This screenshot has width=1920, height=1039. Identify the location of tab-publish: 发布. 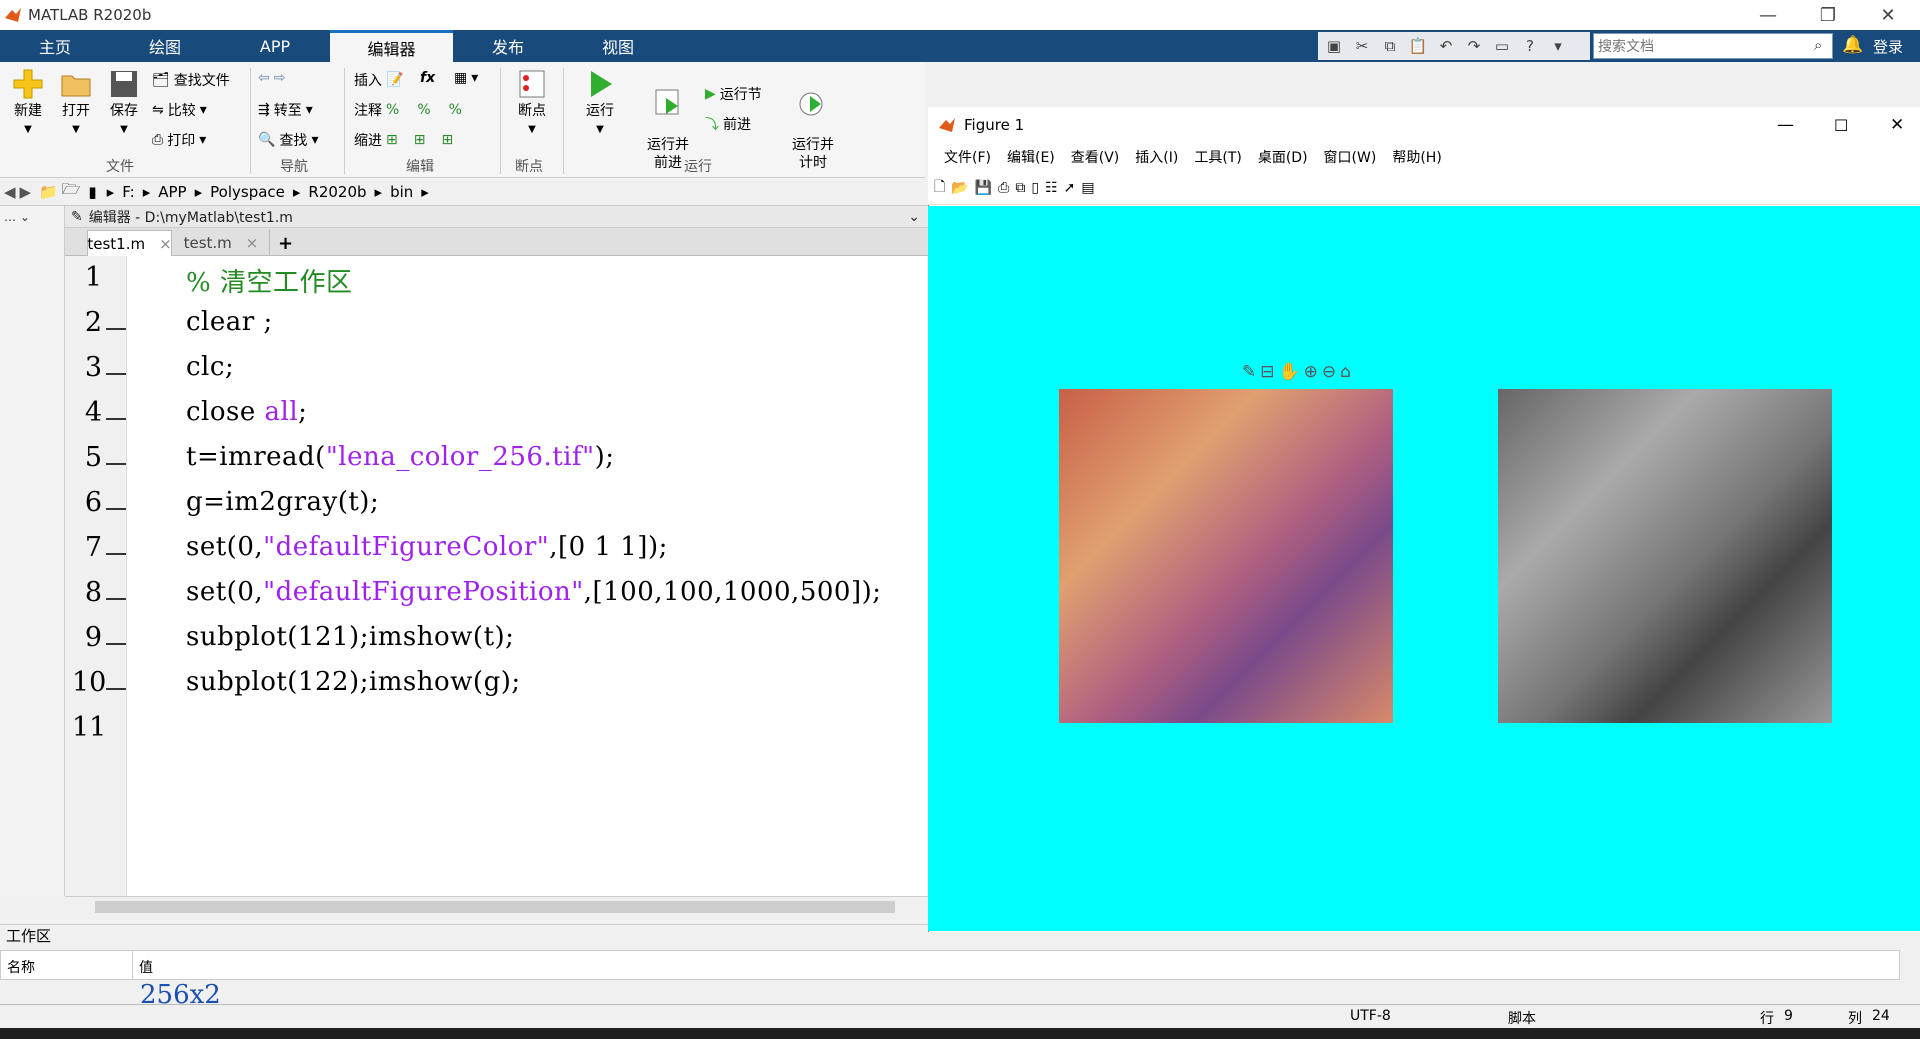
(508, 46).